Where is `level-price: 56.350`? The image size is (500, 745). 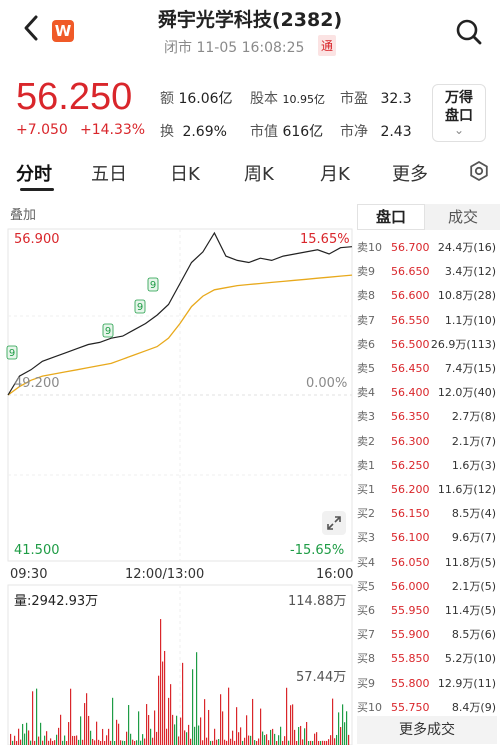
level-price: 56.350 is located at coordinates (410, 417).